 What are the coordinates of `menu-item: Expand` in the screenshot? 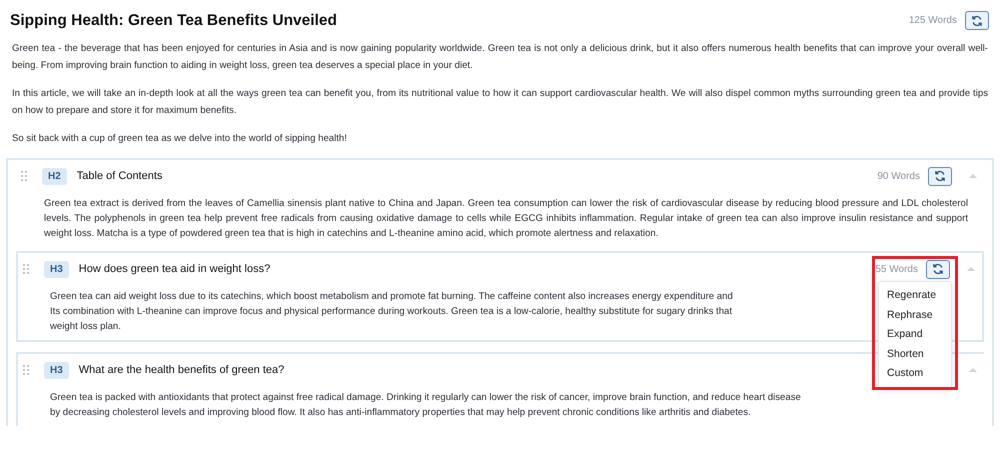 It's located at (915, 334).